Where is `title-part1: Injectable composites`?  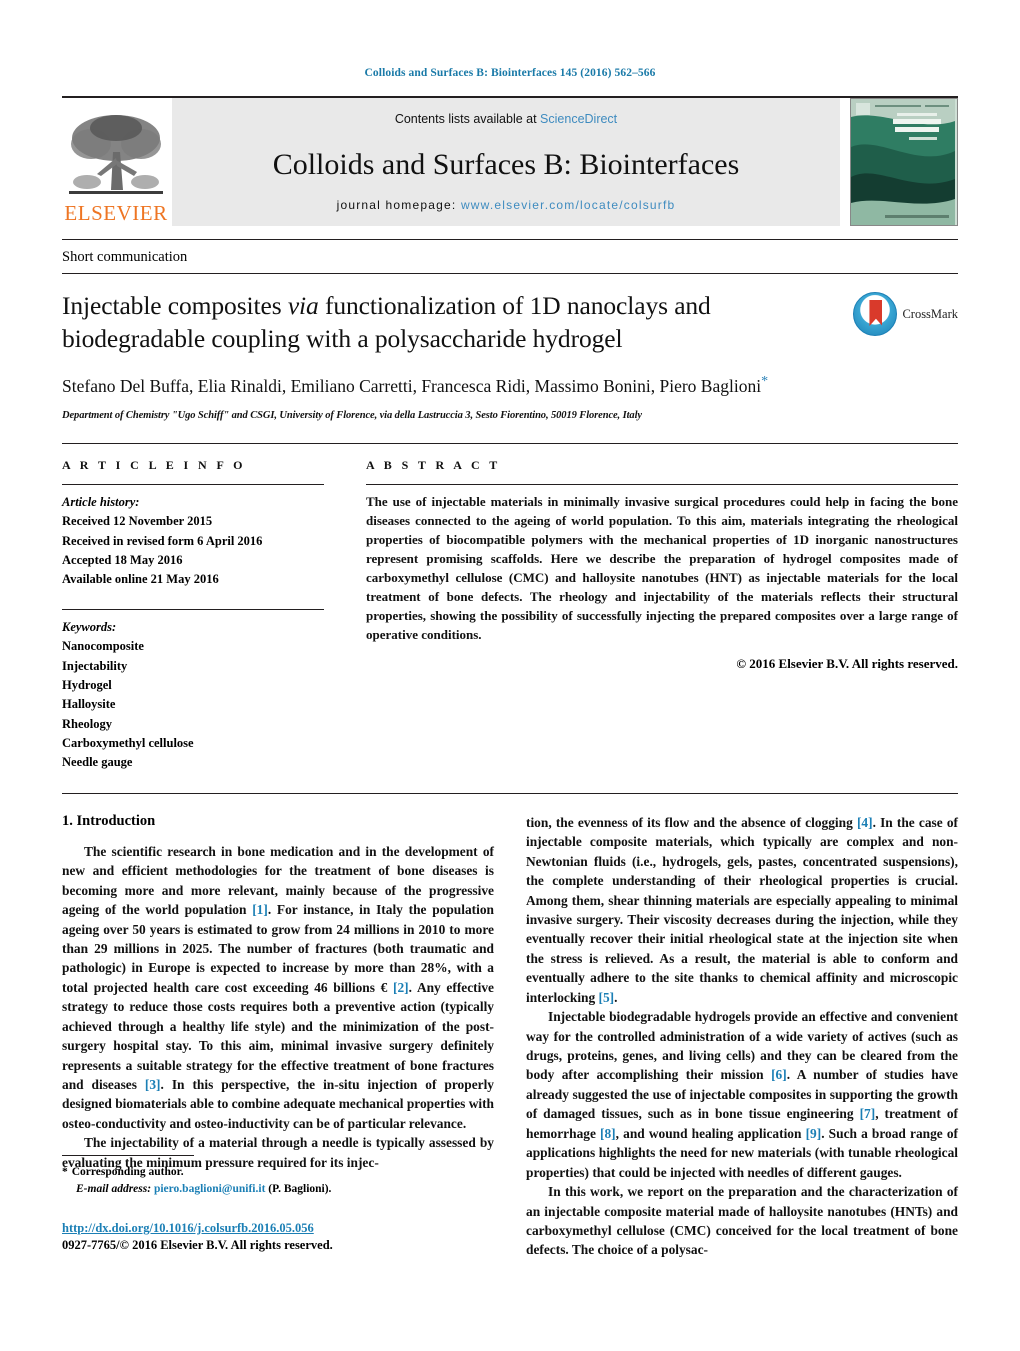
title-part1: Injectable composites is located at coordinates (175, 305).